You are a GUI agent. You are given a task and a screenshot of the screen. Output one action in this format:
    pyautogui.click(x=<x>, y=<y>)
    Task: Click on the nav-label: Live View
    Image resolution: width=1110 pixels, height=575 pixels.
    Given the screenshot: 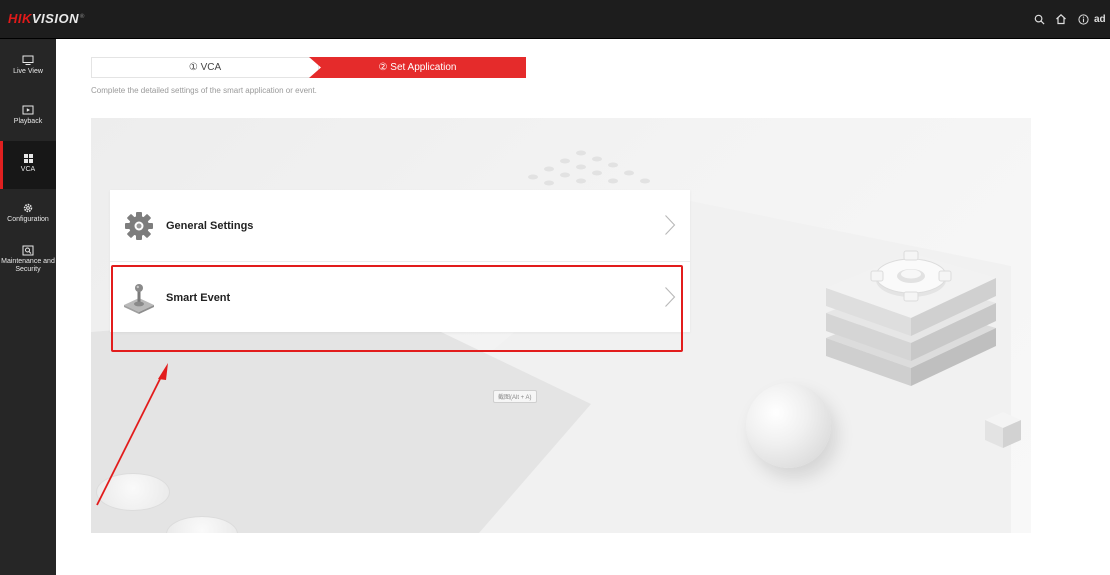 What is the action you would take?
    pyautogui.click(x=28, y=71)
    